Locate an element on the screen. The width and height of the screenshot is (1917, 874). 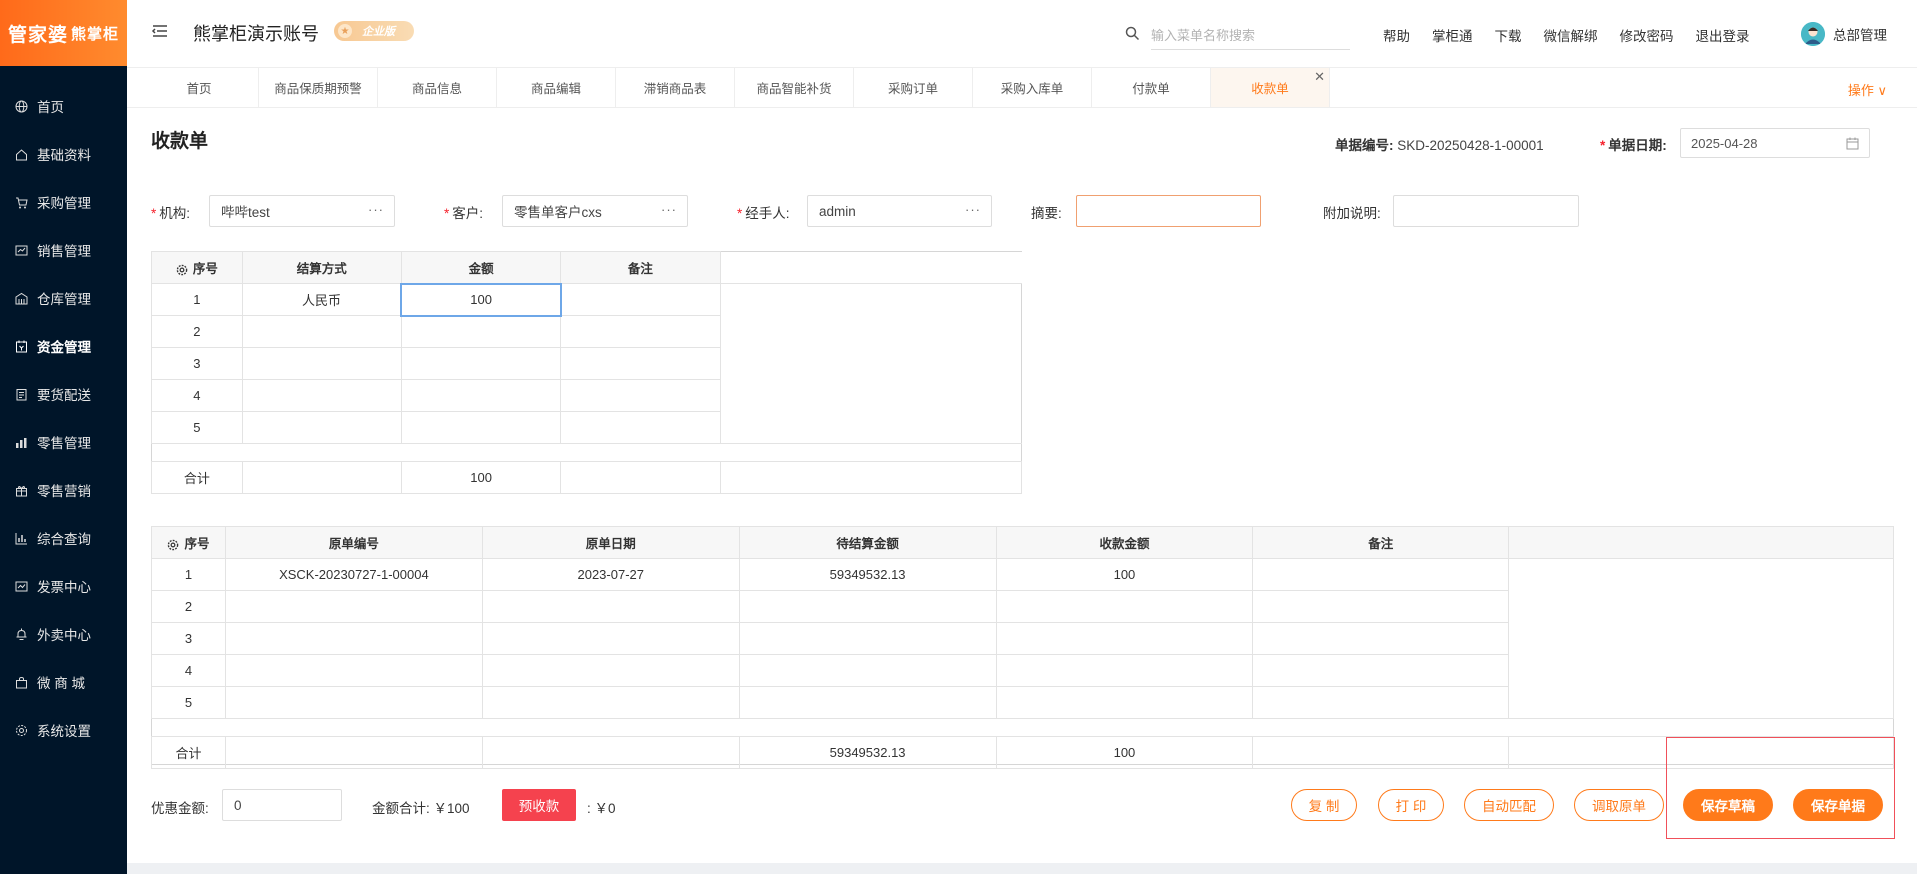
summary-input is located at coordinates (1168, 211).